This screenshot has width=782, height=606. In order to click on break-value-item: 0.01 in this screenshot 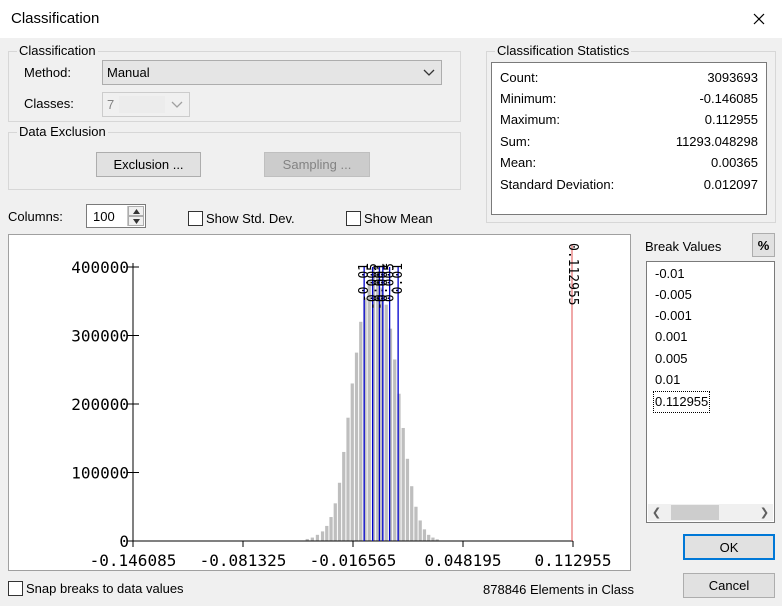, I will do `click(667, 380)`.